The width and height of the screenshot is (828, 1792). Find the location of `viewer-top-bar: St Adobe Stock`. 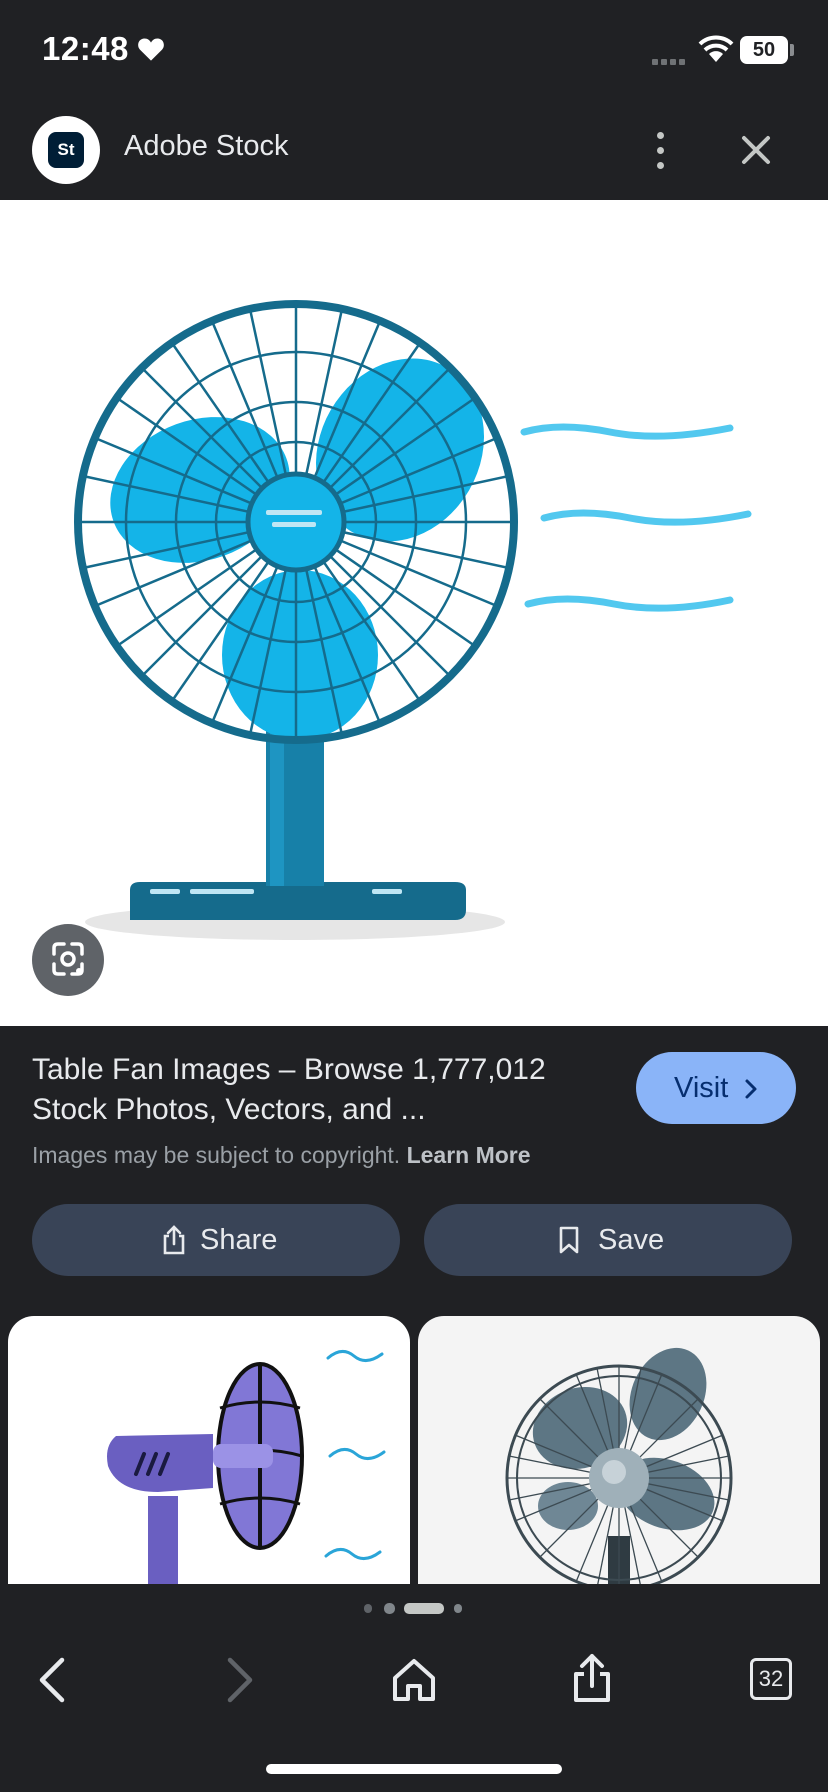

viewer-top-bar: St Adobe Stock is located at coordinates (414, 150).